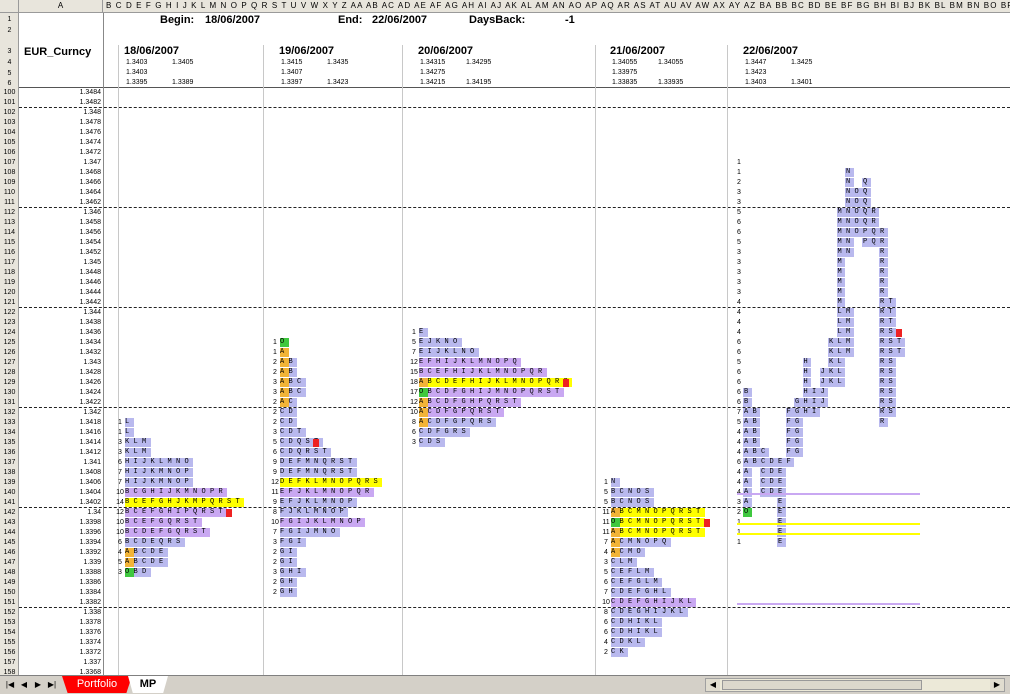 This screenshot has width=1010, height=694. What do you see at coordinates (60, 103) in the screenshot?
I see `price-cell: 1.3482` at bounding box center [60, 103].